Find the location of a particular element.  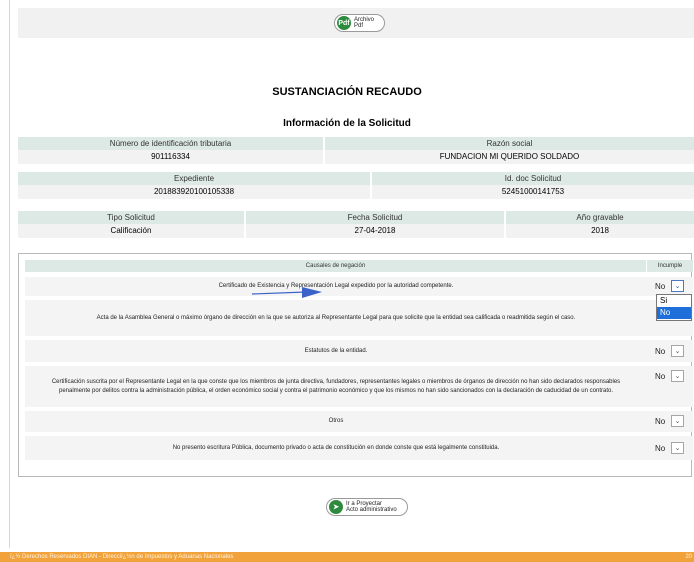

footer-year: 20 is located at coordinates (688, 557).